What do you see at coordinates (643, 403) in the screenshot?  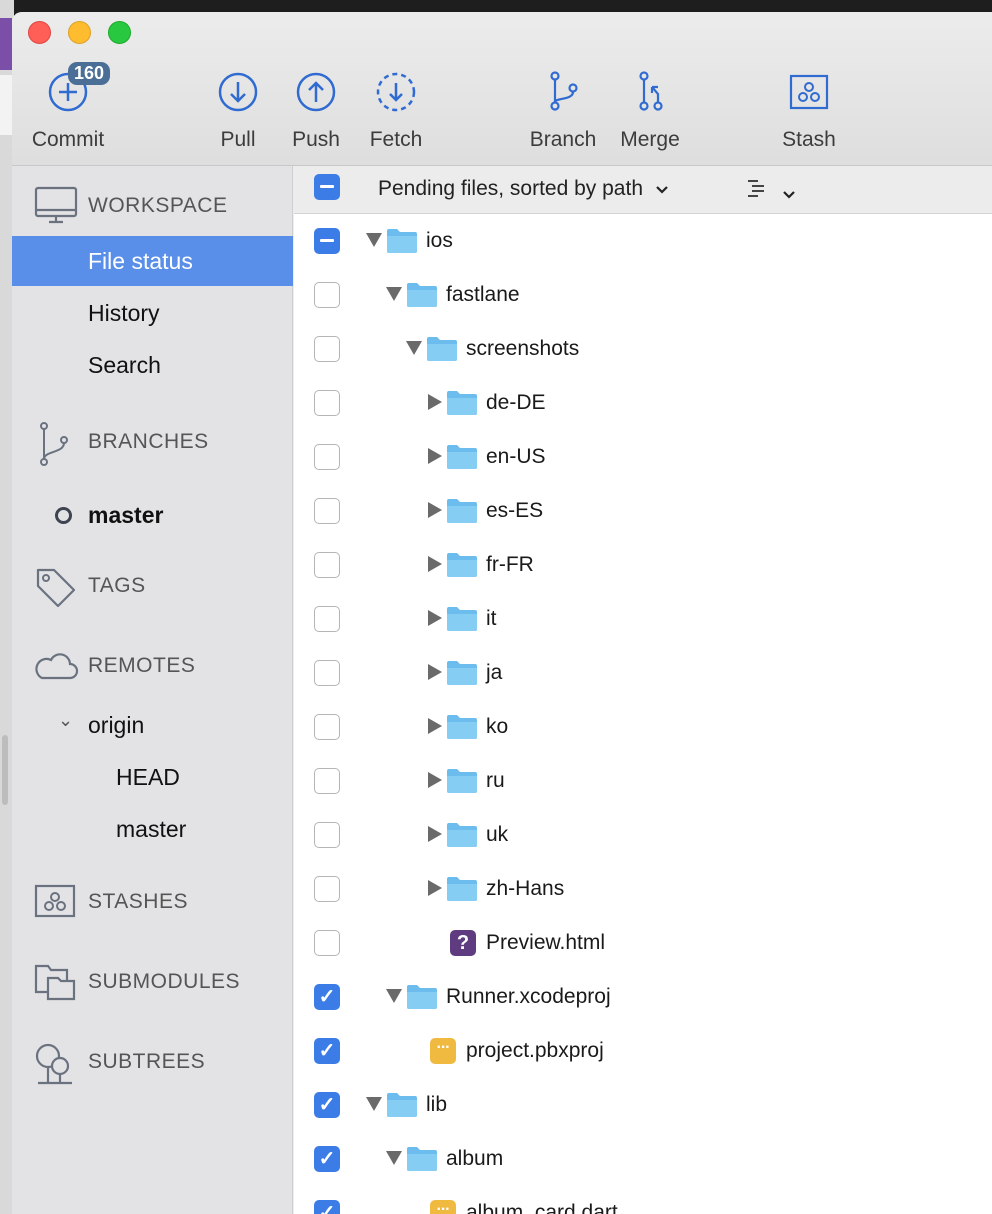 I see `file-row: de-DE` at bounding box center [643, 403].